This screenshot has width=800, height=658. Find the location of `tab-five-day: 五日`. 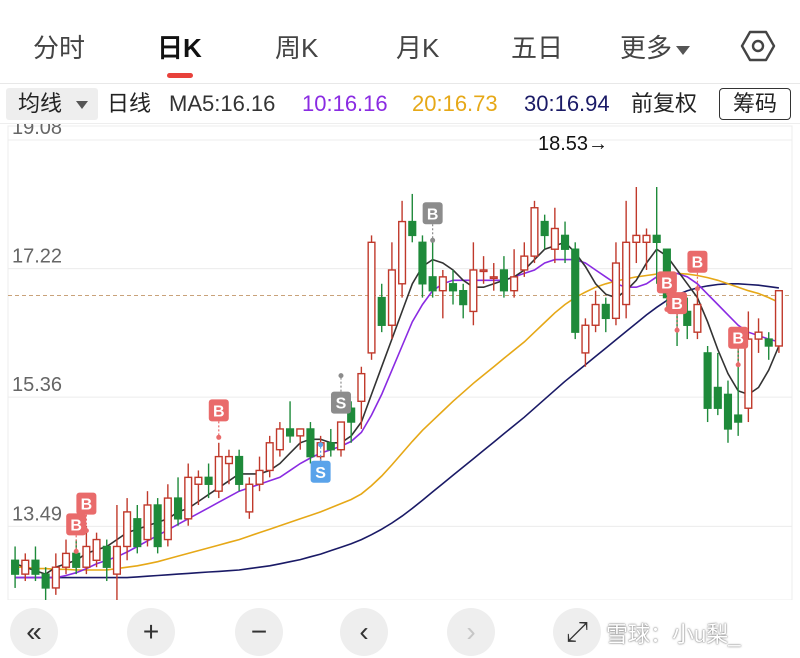

tab-five-day: 五日 is located at coordinates (537, 46).